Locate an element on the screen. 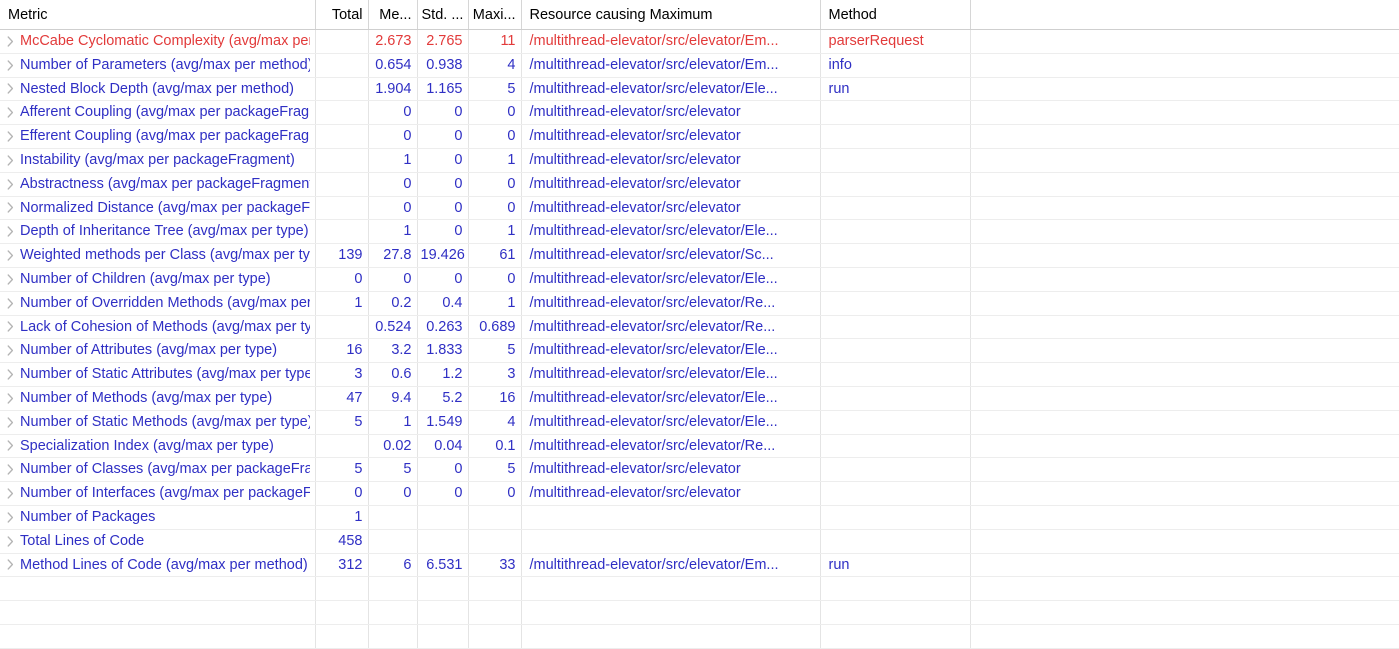 This screenshot has width=1399, height=649. std-dev-cell: 0.938 is located at coordinates (443, 65).